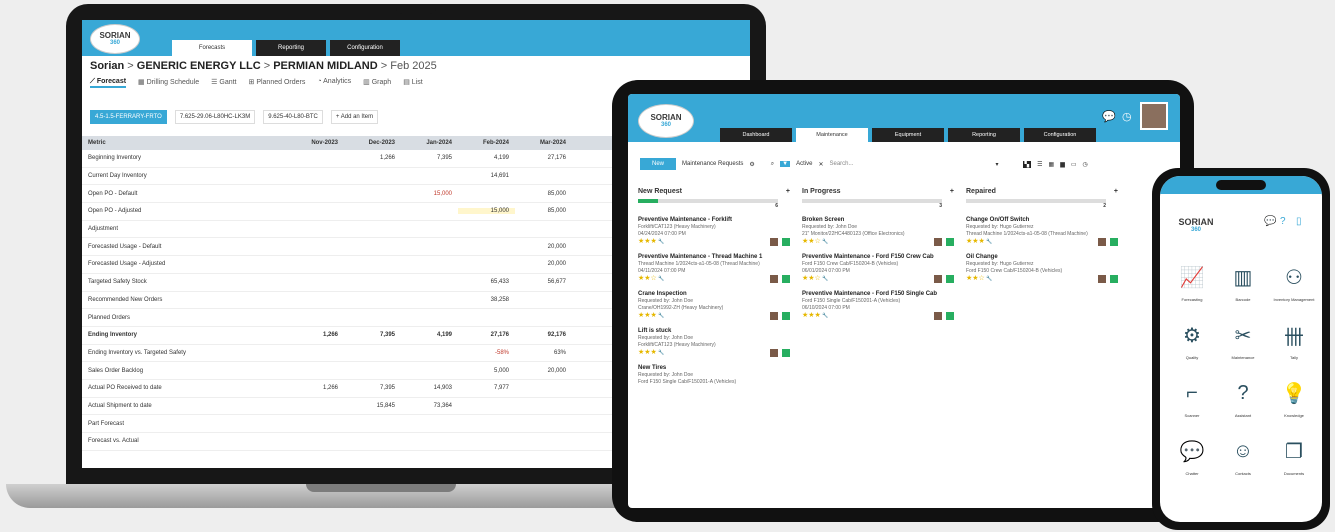 Image resolution: width=1335 pixels, height=532 pixels. Describe the element at coordinates (354, 117) in the screenshot. I see `add-item-button: + Add an Item` at that location.